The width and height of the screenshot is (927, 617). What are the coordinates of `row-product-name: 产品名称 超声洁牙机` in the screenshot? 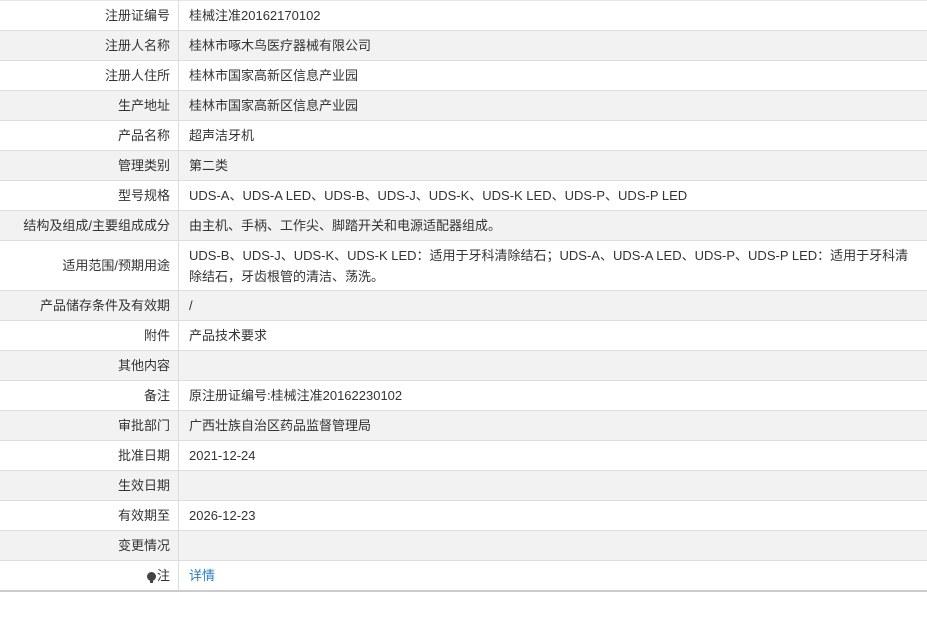 It's located at (463, 135).